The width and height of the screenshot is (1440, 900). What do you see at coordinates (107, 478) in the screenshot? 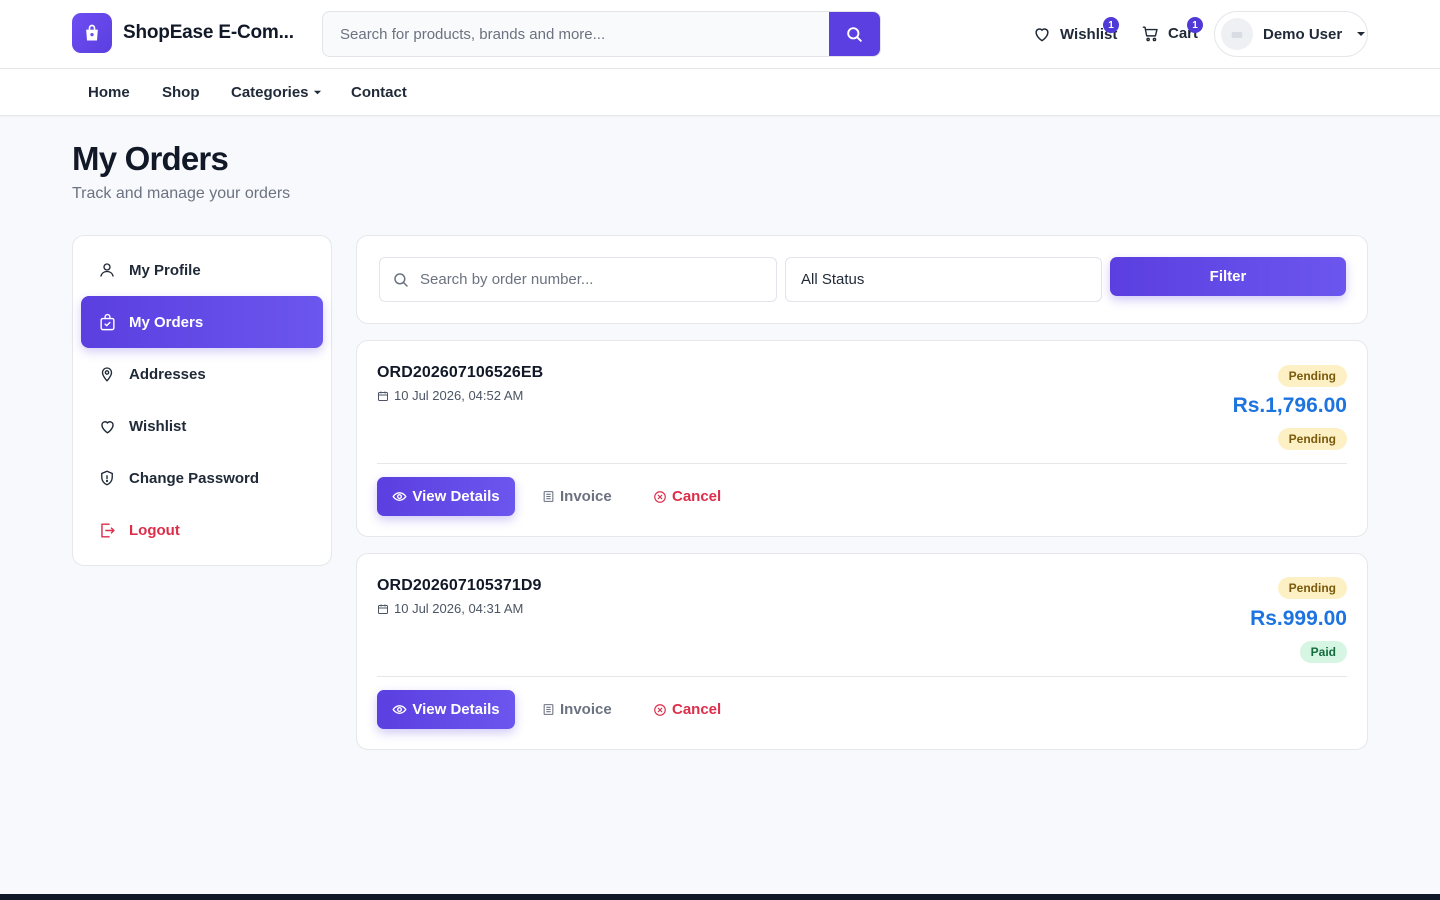
I see `shield-icon` at bounding box center [107, 478].